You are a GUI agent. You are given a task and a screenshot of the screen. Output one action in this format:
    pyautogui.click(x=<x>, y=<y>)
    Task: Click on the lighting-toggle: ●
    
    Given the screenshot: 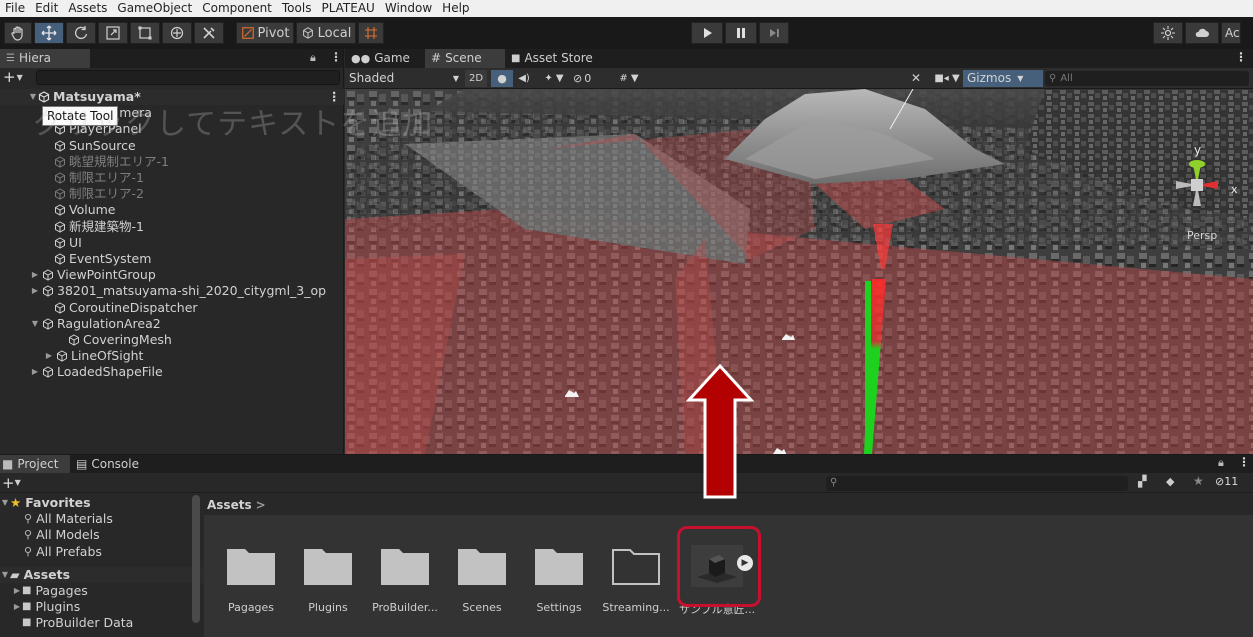 What is the action you would take?
    pyautogui.click(x=502, y=78)
    